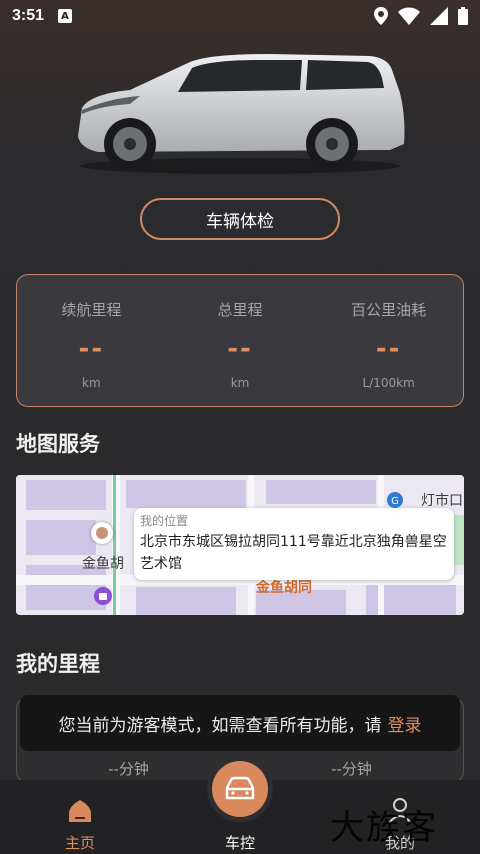 The width and height of the screenshot is (480, 854). What do you see at coordinates (28, 15) in the screenshot?
I see `status-time: 3:51` at bounding box center [28, 15].